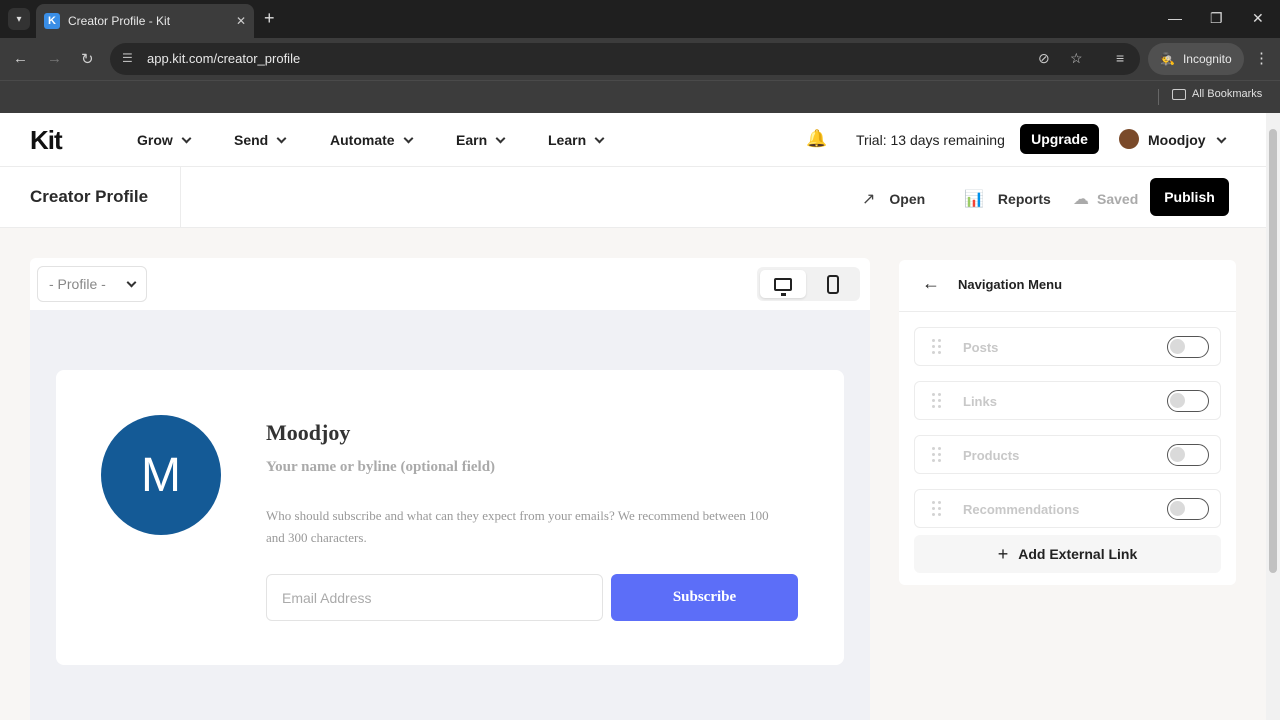 The width and height of the screenshot is (1280, 720). Describe the element at coordinates (1158, 97) in the screenshot. I see `bookmarks-separator` at that location.